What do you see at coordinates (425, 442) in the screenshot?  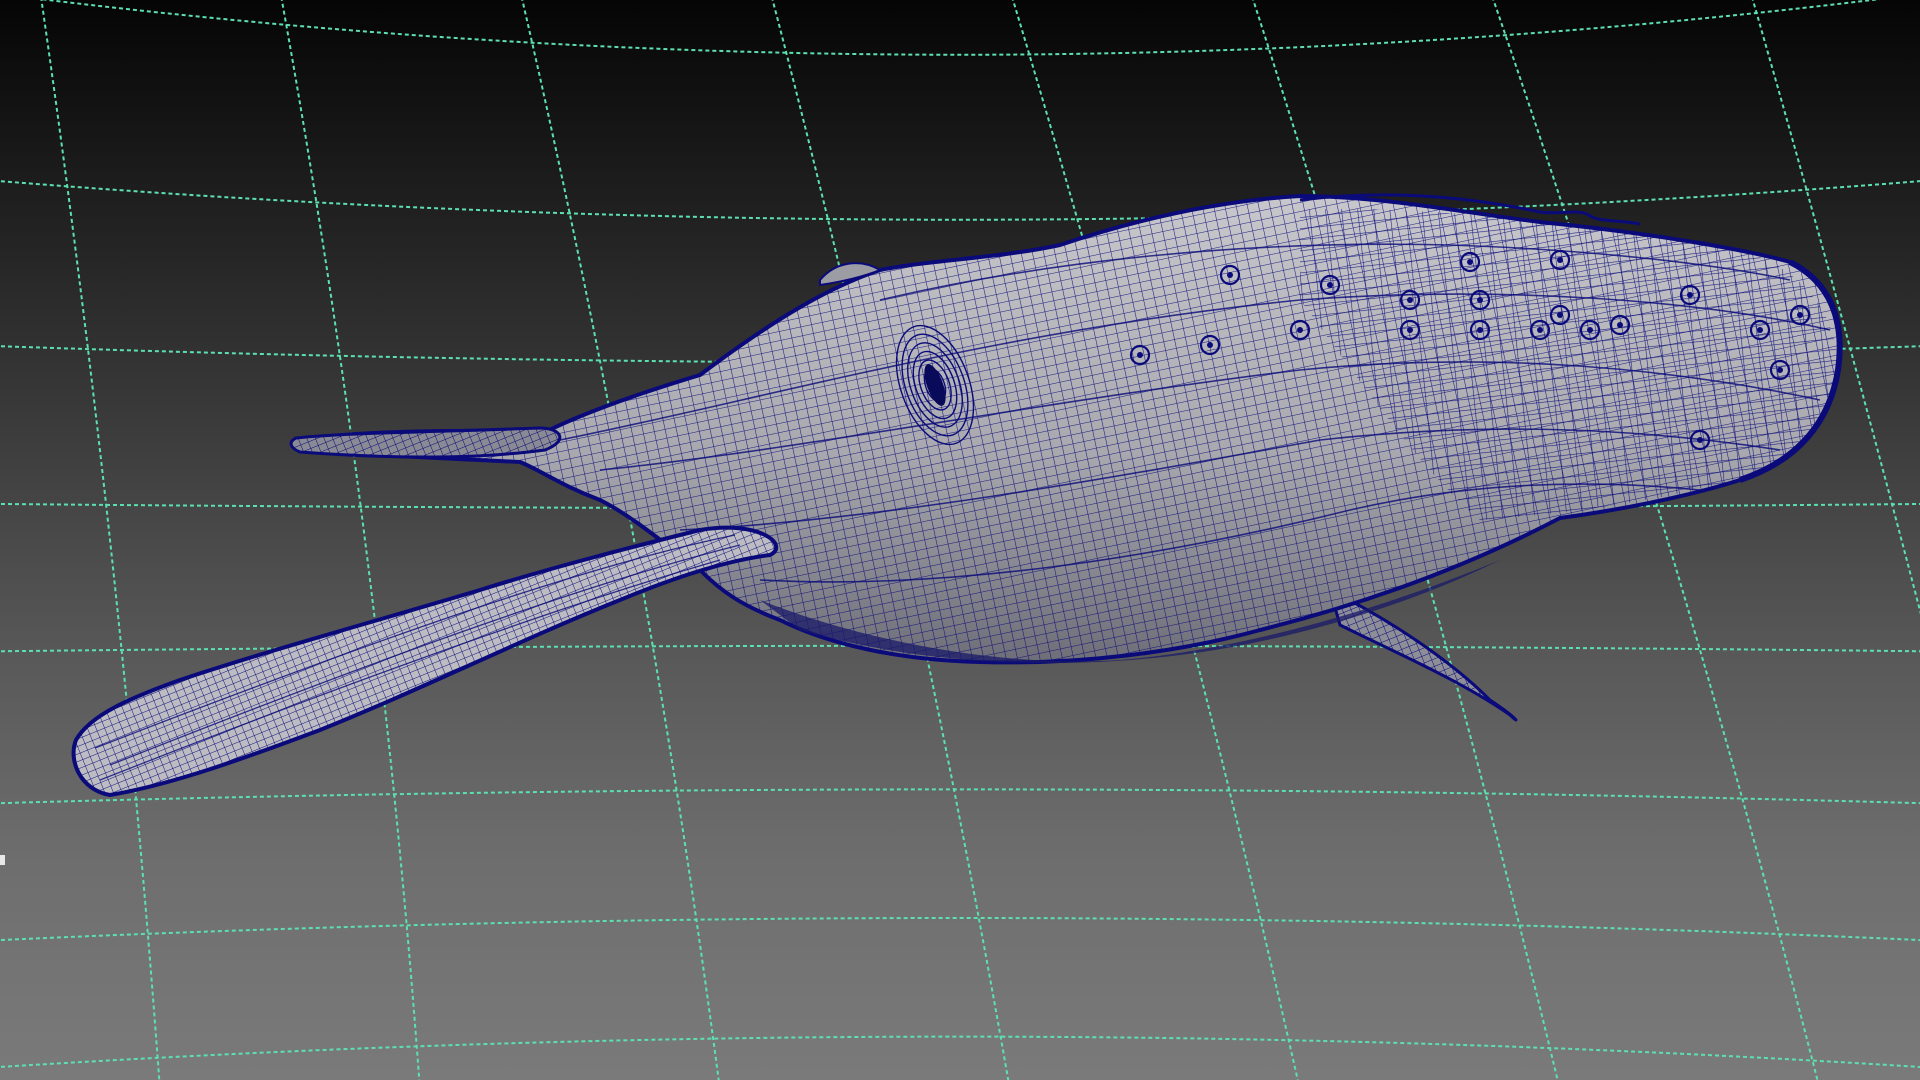 I see `tail-fluke-mesh` at bounding box center [425, 442].